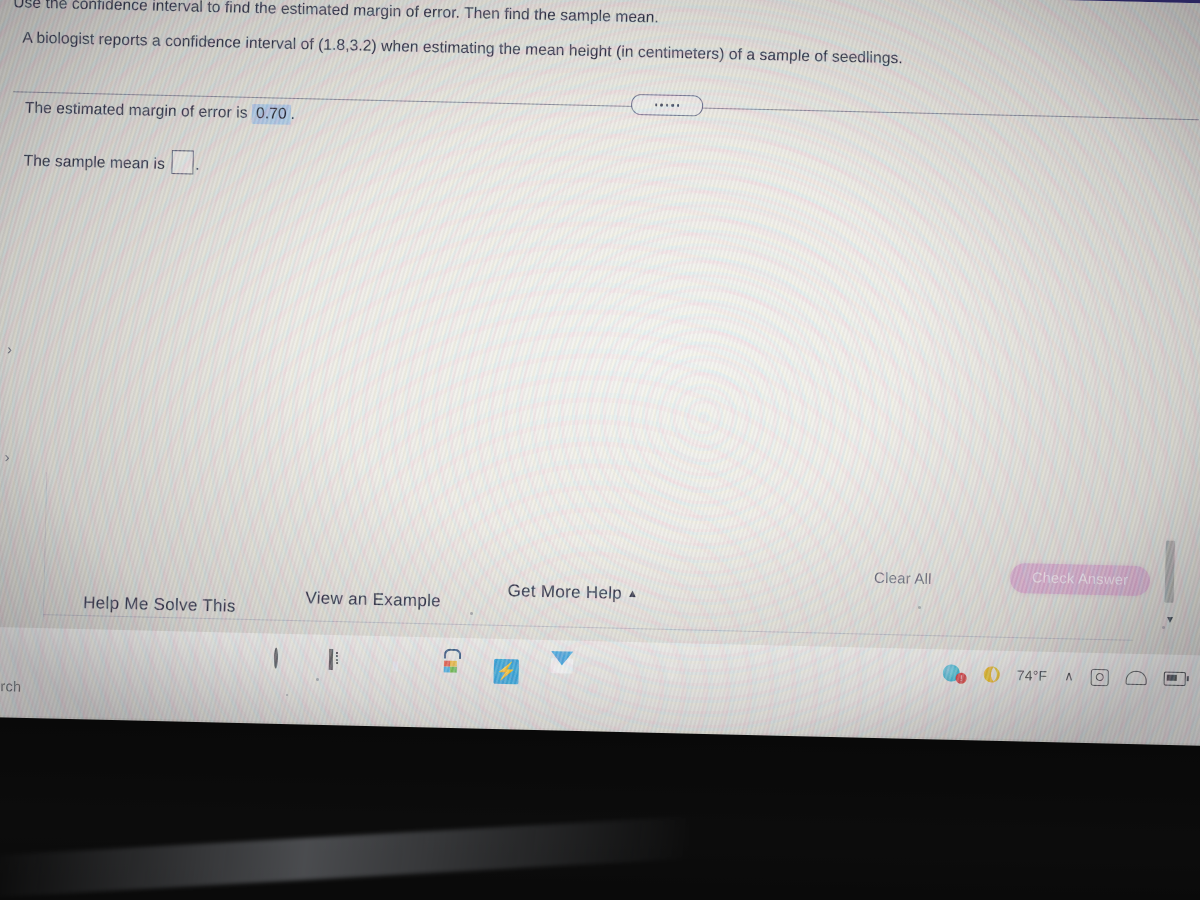 This screenshot has height=900, width=1200. I want to click on caret-up-icon: ▲, so click(632, 594).